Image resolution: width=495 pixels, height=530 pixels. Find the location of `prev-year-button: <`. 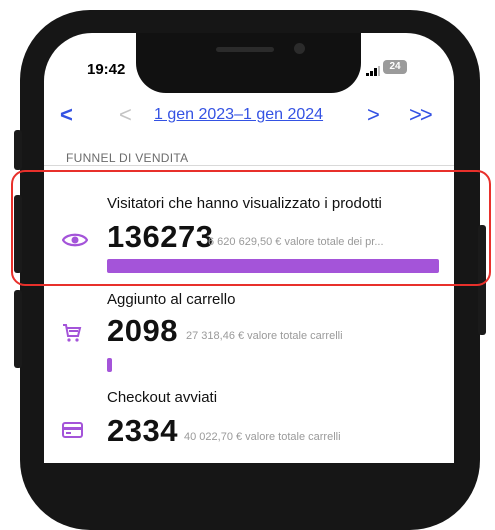

prev-year-button: < is located at coordinates (66, 115).